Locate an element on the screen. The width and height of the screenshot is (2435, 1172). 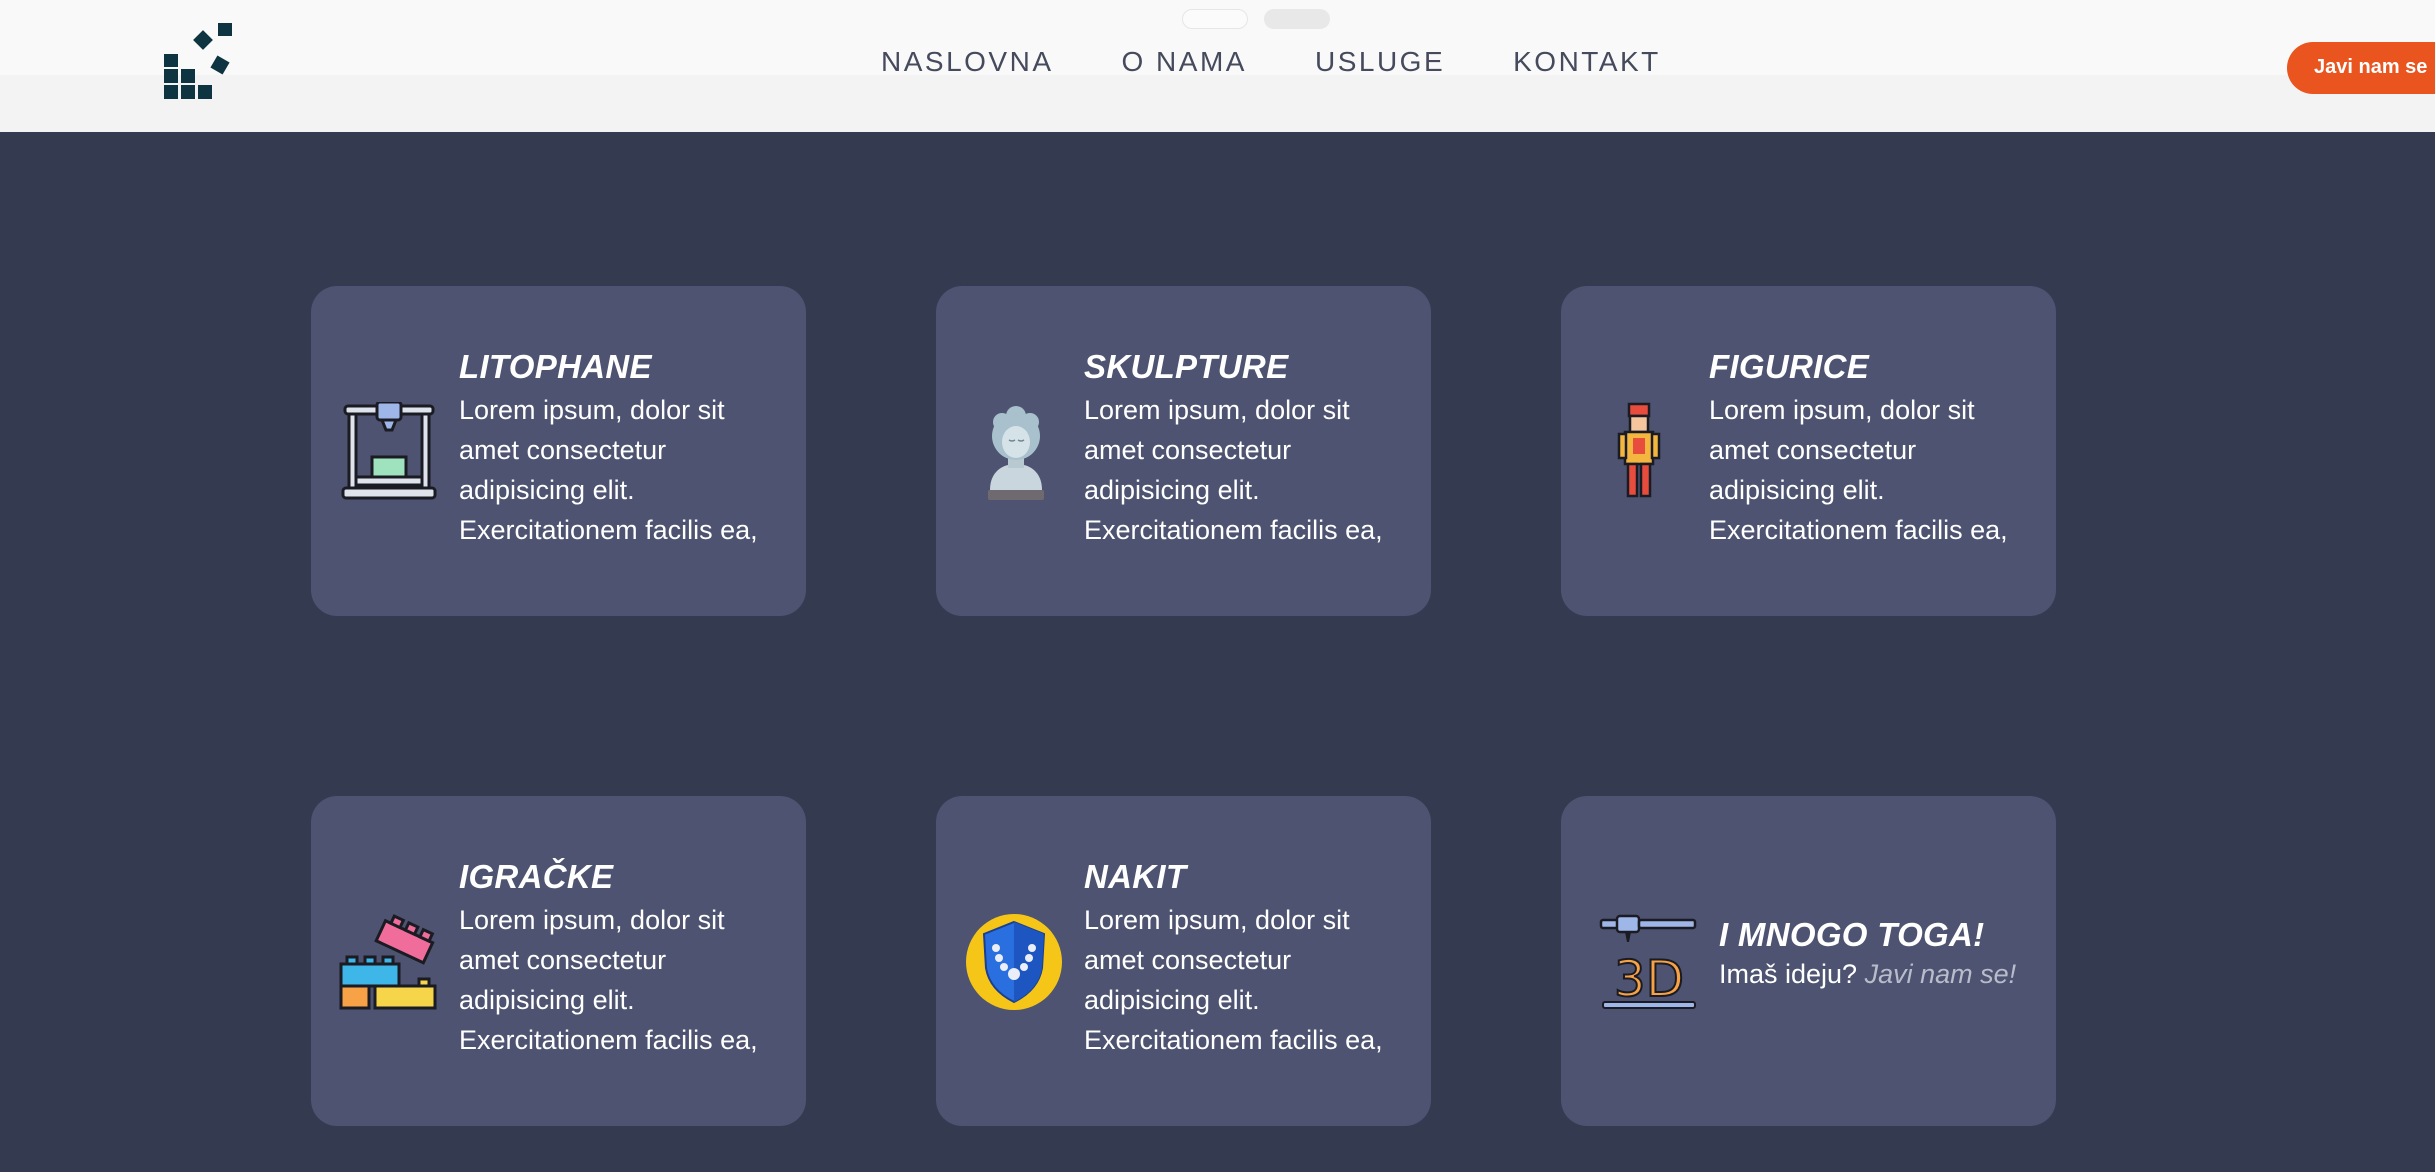
3d-printer-icon is located at coordinates (389, 451).